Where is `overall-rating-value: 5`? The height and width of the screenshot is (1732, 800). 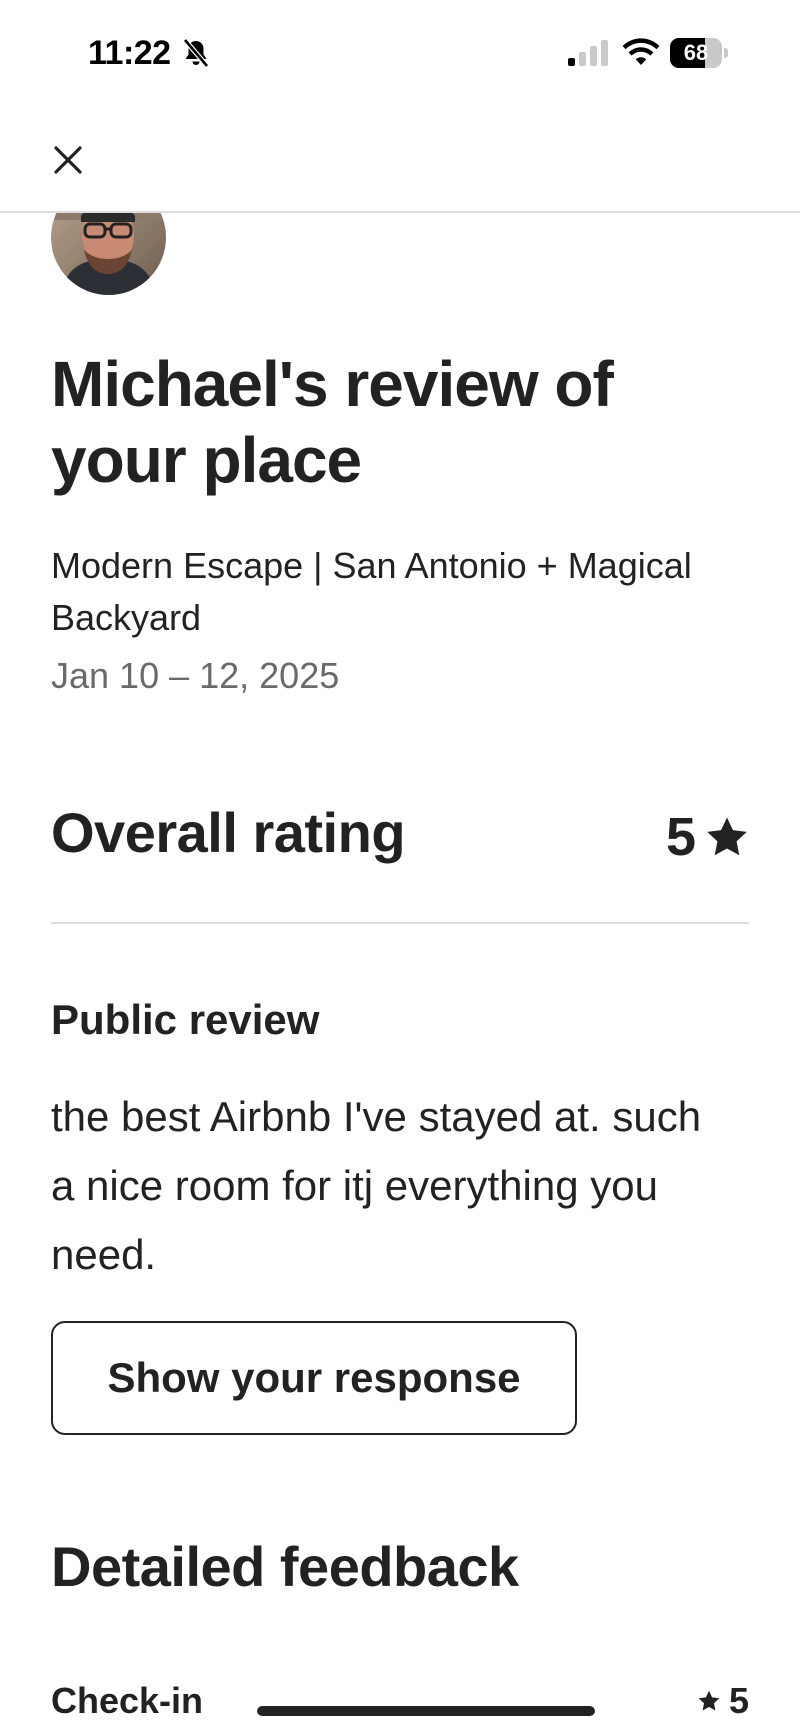 overall-rating-value: 5 is located at coordinates (708, 837).